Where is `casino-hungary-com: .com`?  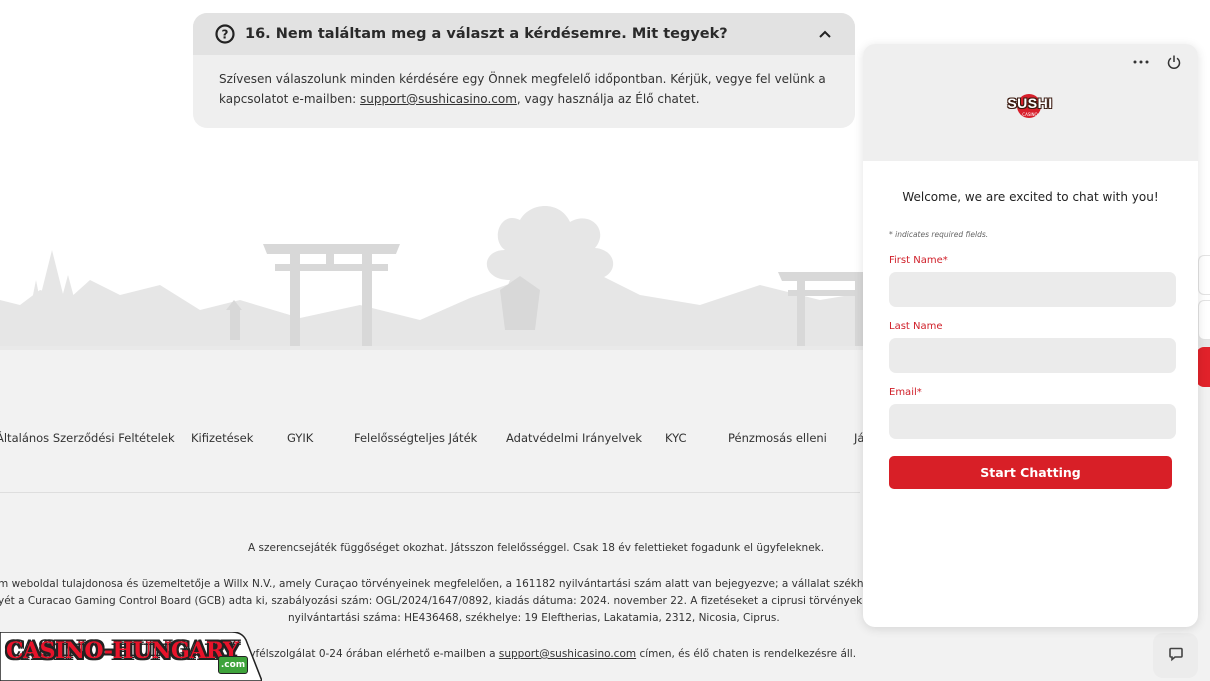 casino-hungary-com: .com is located at coordinates (233, 665).